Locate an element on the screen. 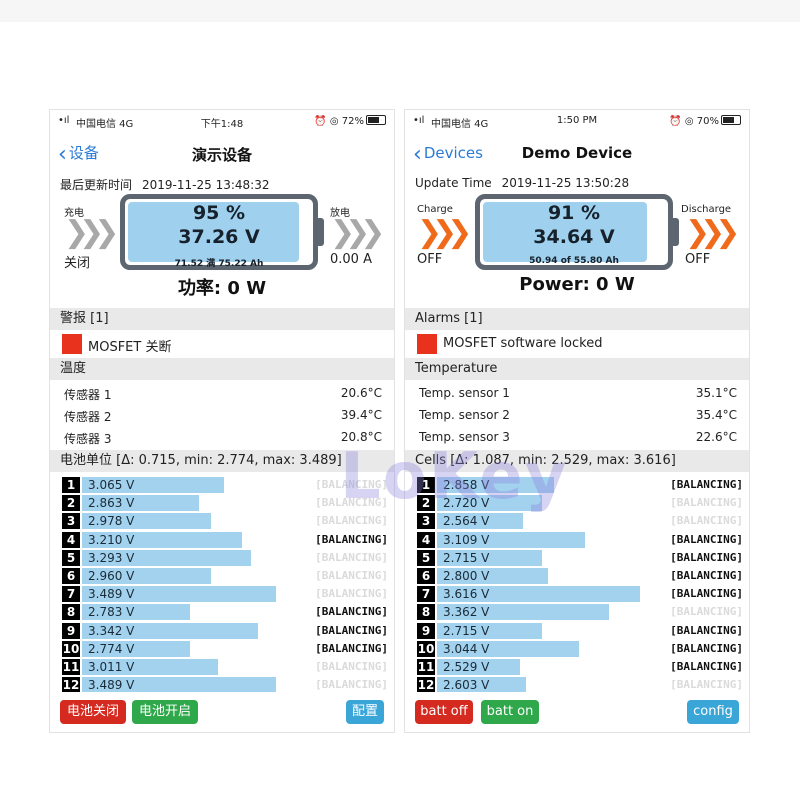 The width and height of the screenshot is (800, 800). update-label: 最后更新时间 is located at coordinates (96, 185).